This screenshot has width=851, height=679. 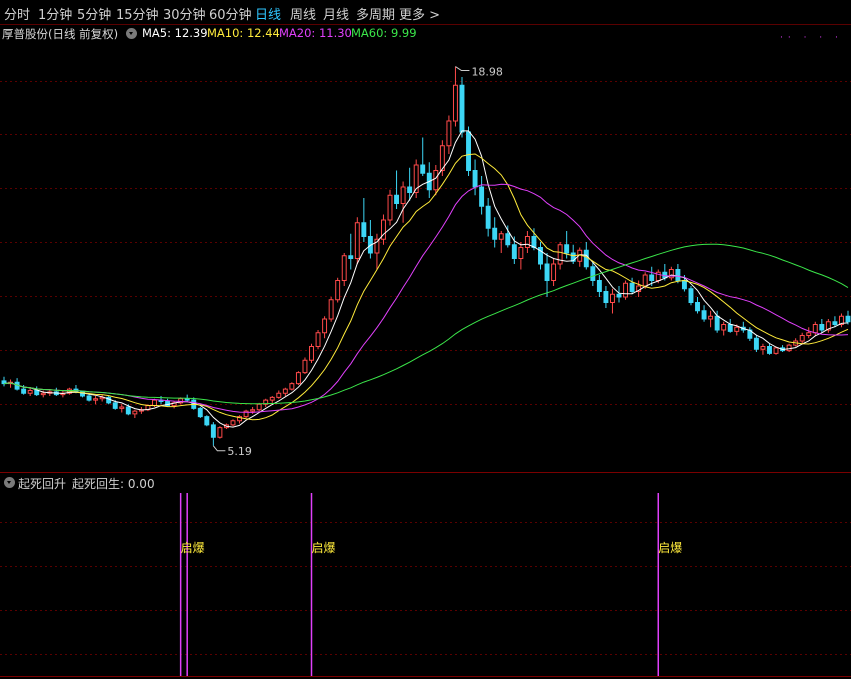 I want to click on high-price-label: 18.98, so click(x=487, y=72).